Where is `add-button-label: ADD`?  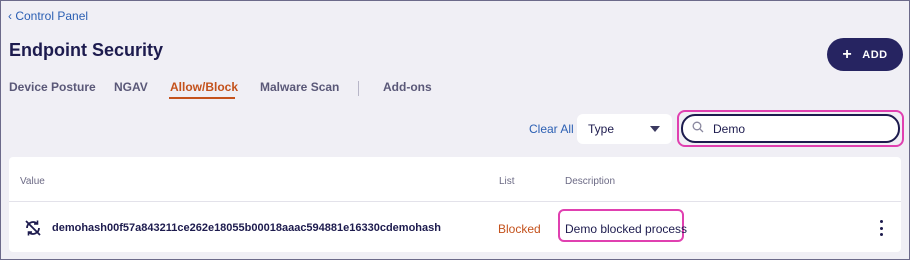 add-button-label: ADD is located at coordinates (875, 54).